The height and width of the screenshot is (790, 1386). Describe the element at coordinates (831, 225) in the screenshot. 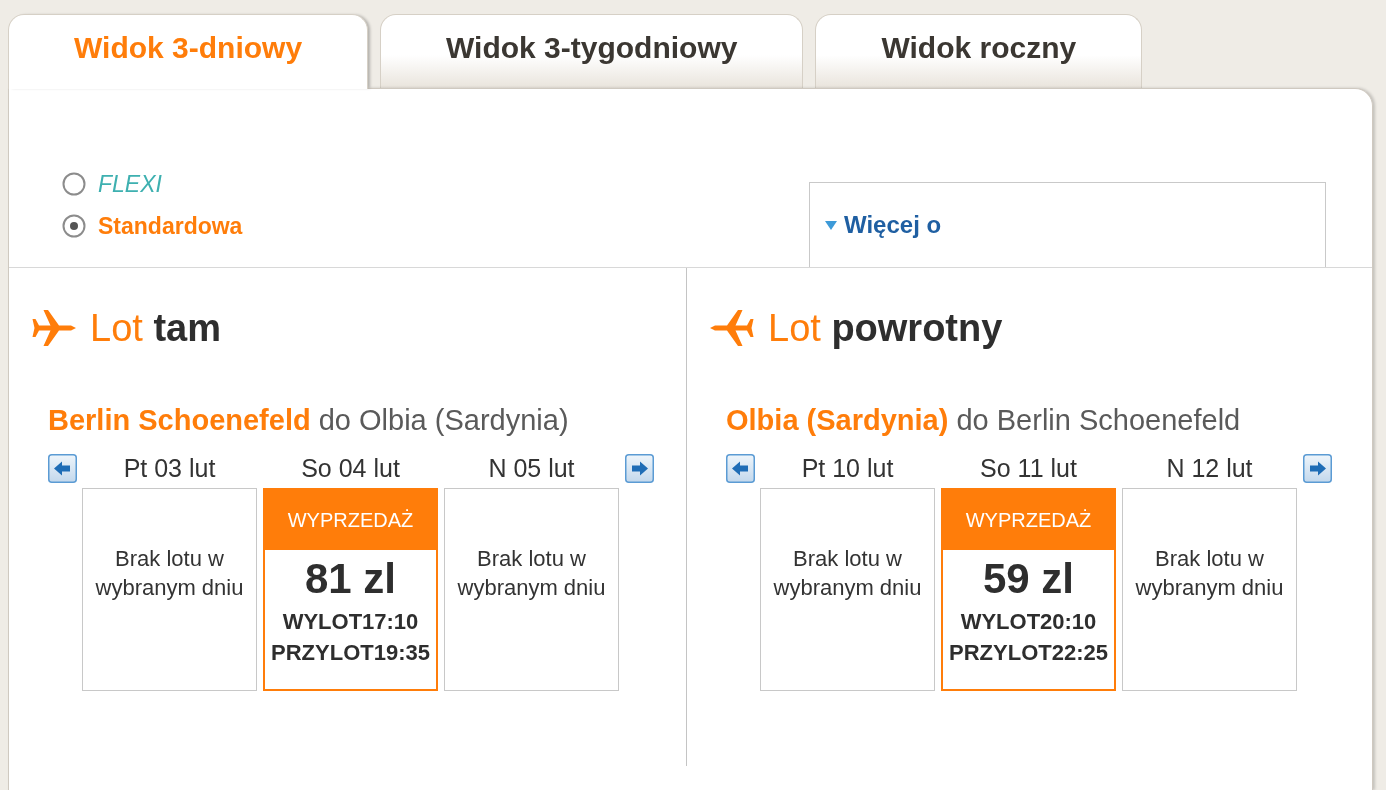

I see `caret-down-icon` at that location.